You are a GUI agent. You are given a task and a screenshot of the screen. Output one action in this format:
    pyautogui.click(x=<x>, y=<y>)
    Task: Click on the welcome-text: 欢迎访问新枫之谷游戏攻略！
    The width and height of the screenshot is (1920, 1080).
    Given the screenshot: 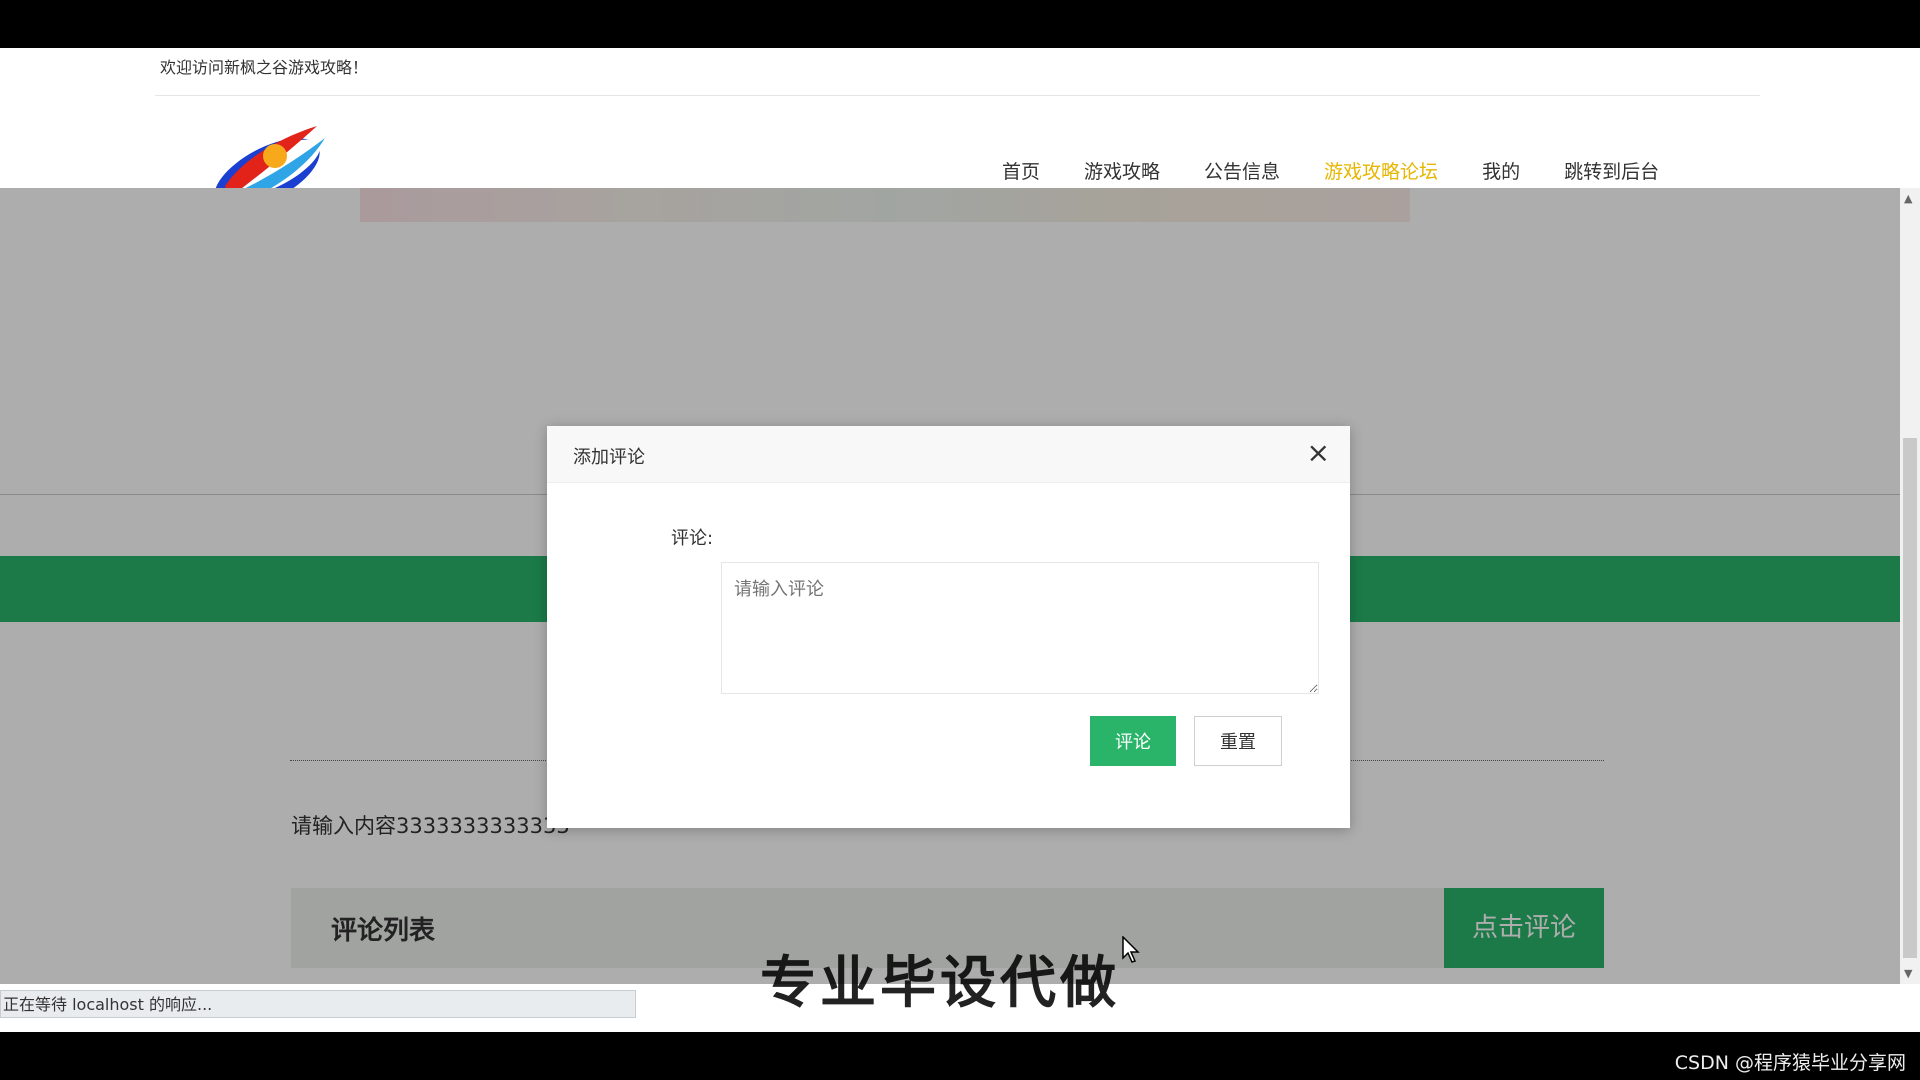 What is the action you would take?
    pyautogui.click(x=264, y=67)
    